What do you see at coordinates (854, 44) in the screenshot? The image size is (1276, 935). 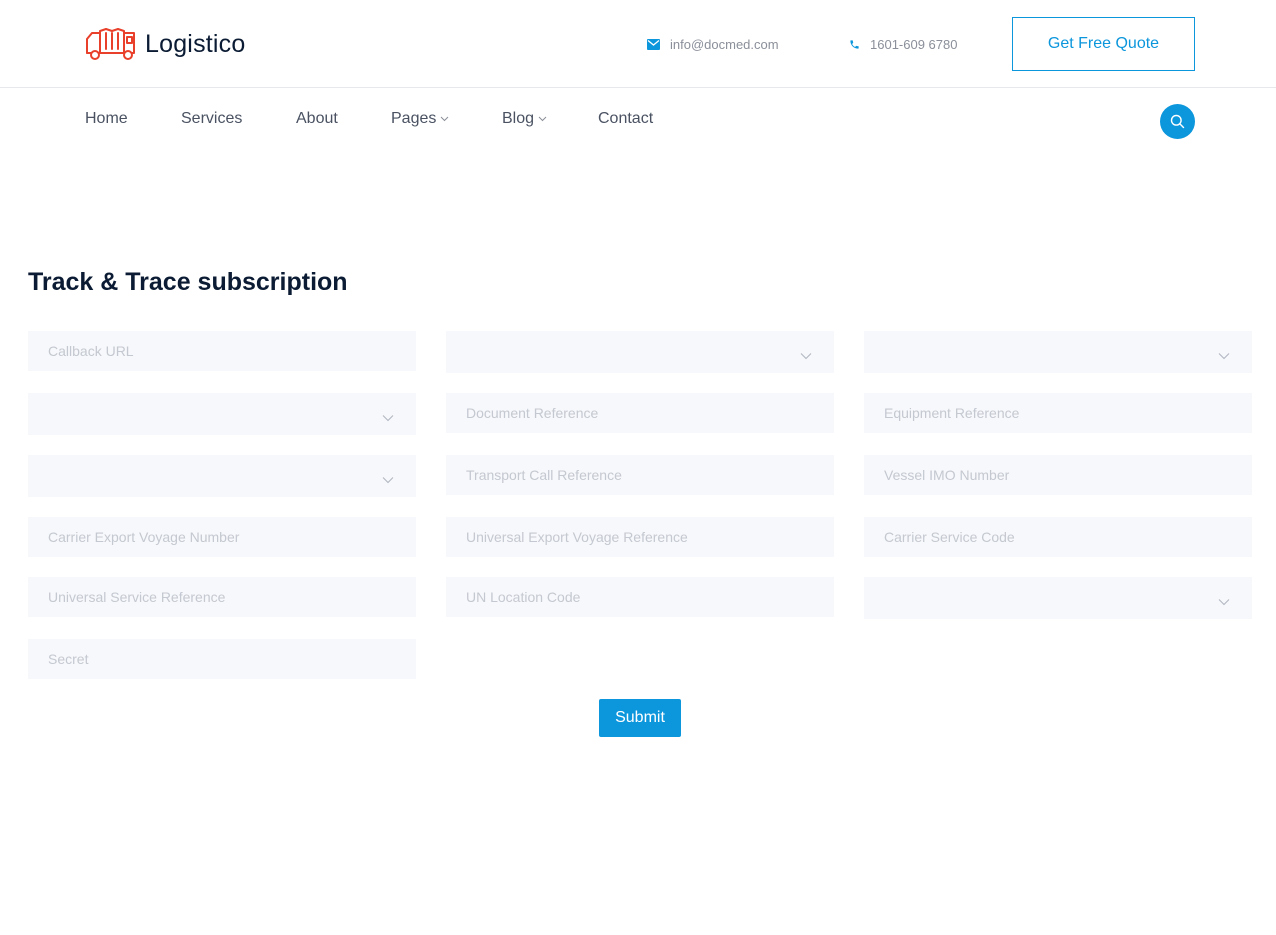 I see `phone-icon` at bounding box center [854, 44].